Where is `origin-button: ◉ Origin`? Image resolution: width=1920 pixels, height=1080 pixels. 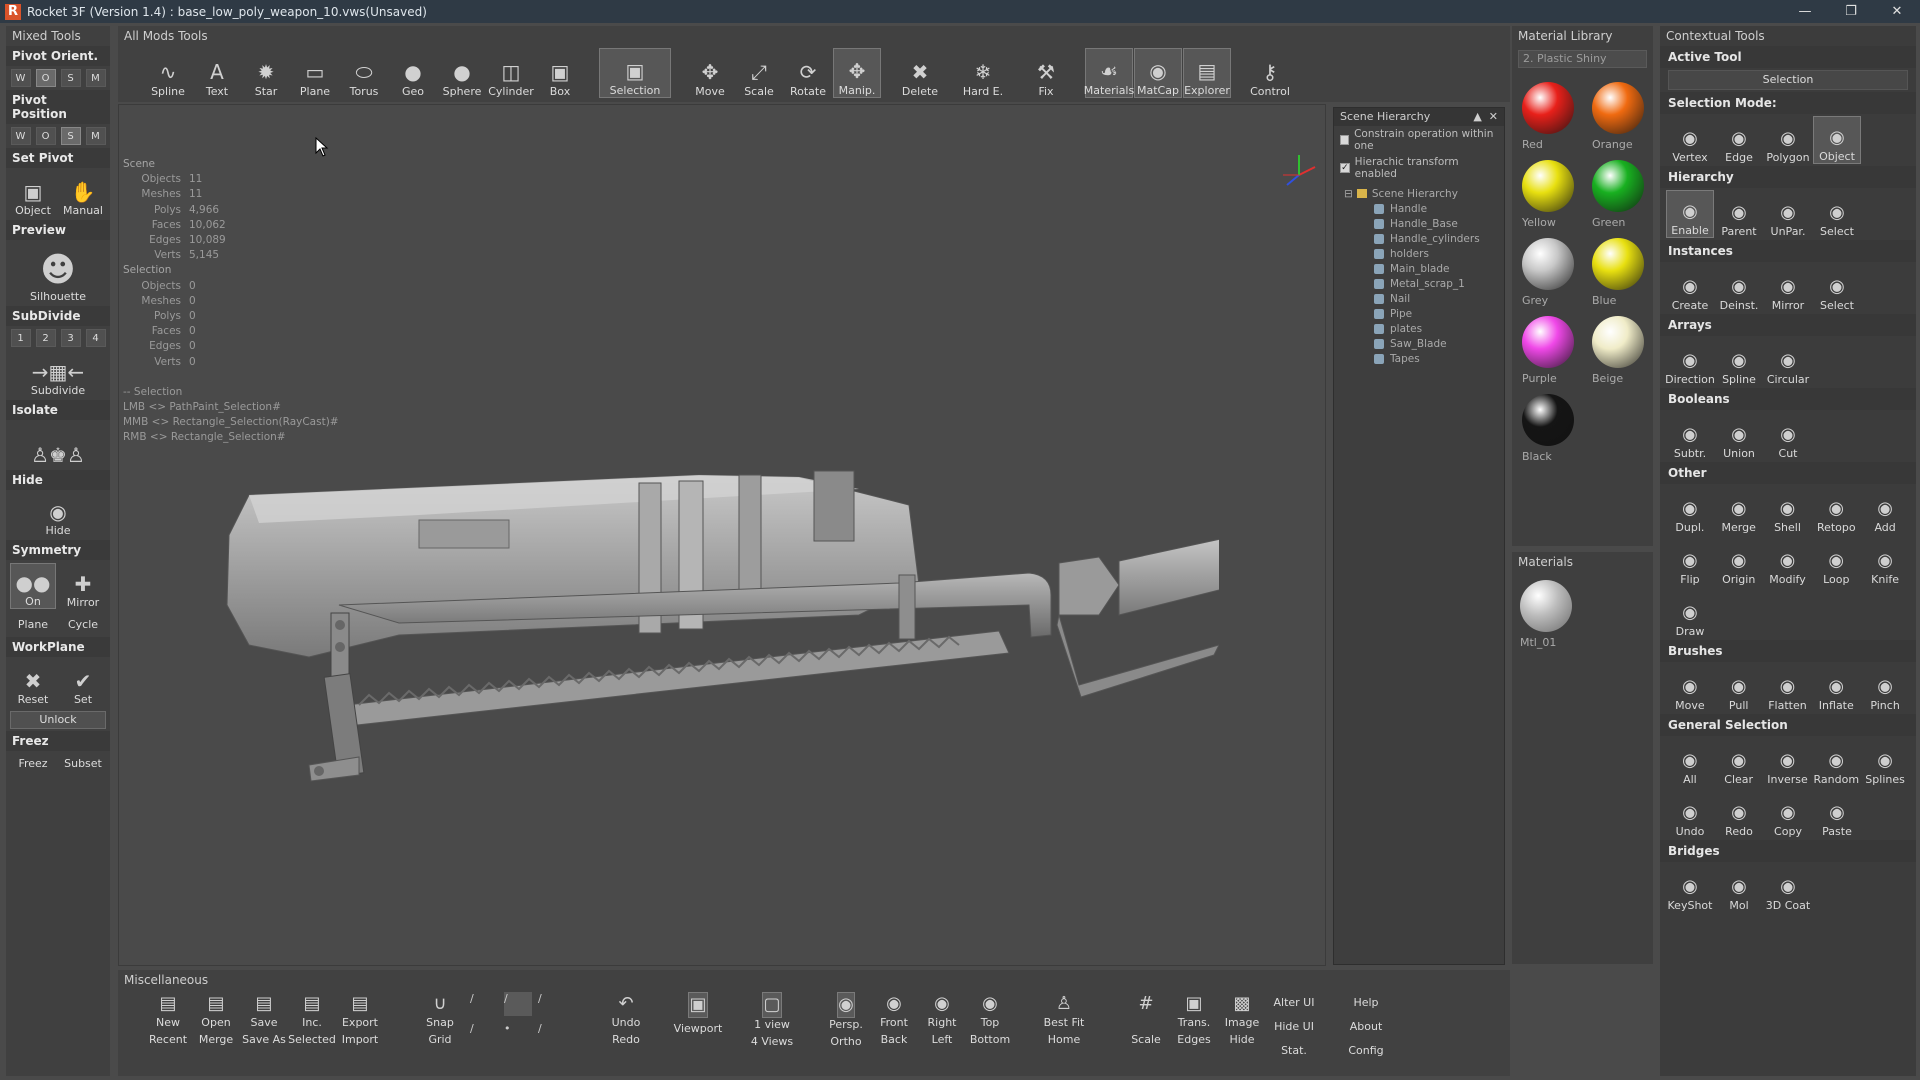
origin-button: ◉ Origin is located at coordinates (1739, 562).